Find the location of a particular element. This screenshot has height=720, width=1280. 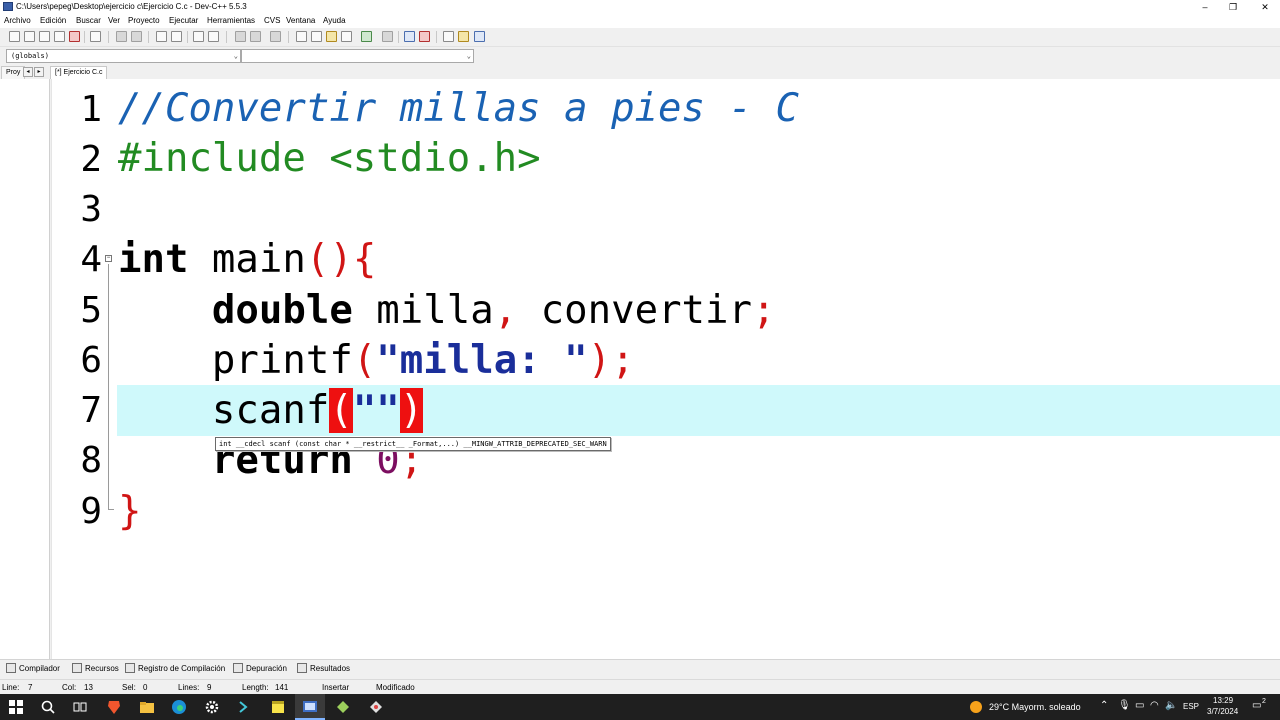

tab-recursos: Recursos is located at coordinates (95, 668).